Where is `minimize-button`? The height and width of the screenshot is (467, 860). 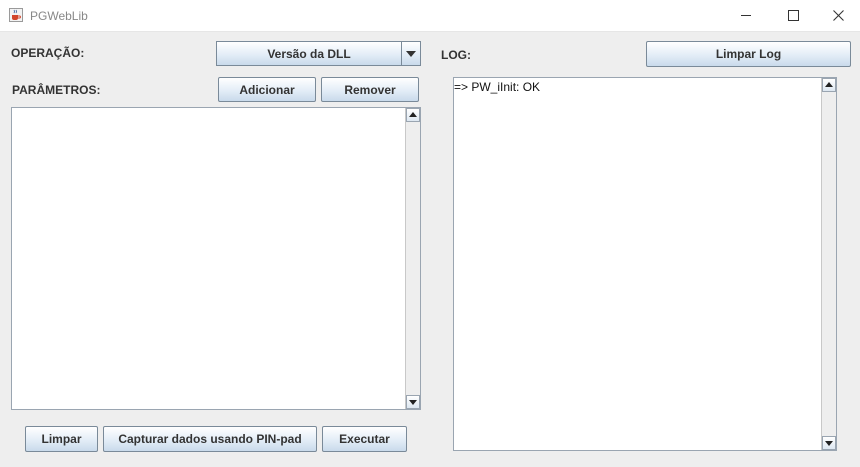 minimize-button is located at coordinates (746, 15).